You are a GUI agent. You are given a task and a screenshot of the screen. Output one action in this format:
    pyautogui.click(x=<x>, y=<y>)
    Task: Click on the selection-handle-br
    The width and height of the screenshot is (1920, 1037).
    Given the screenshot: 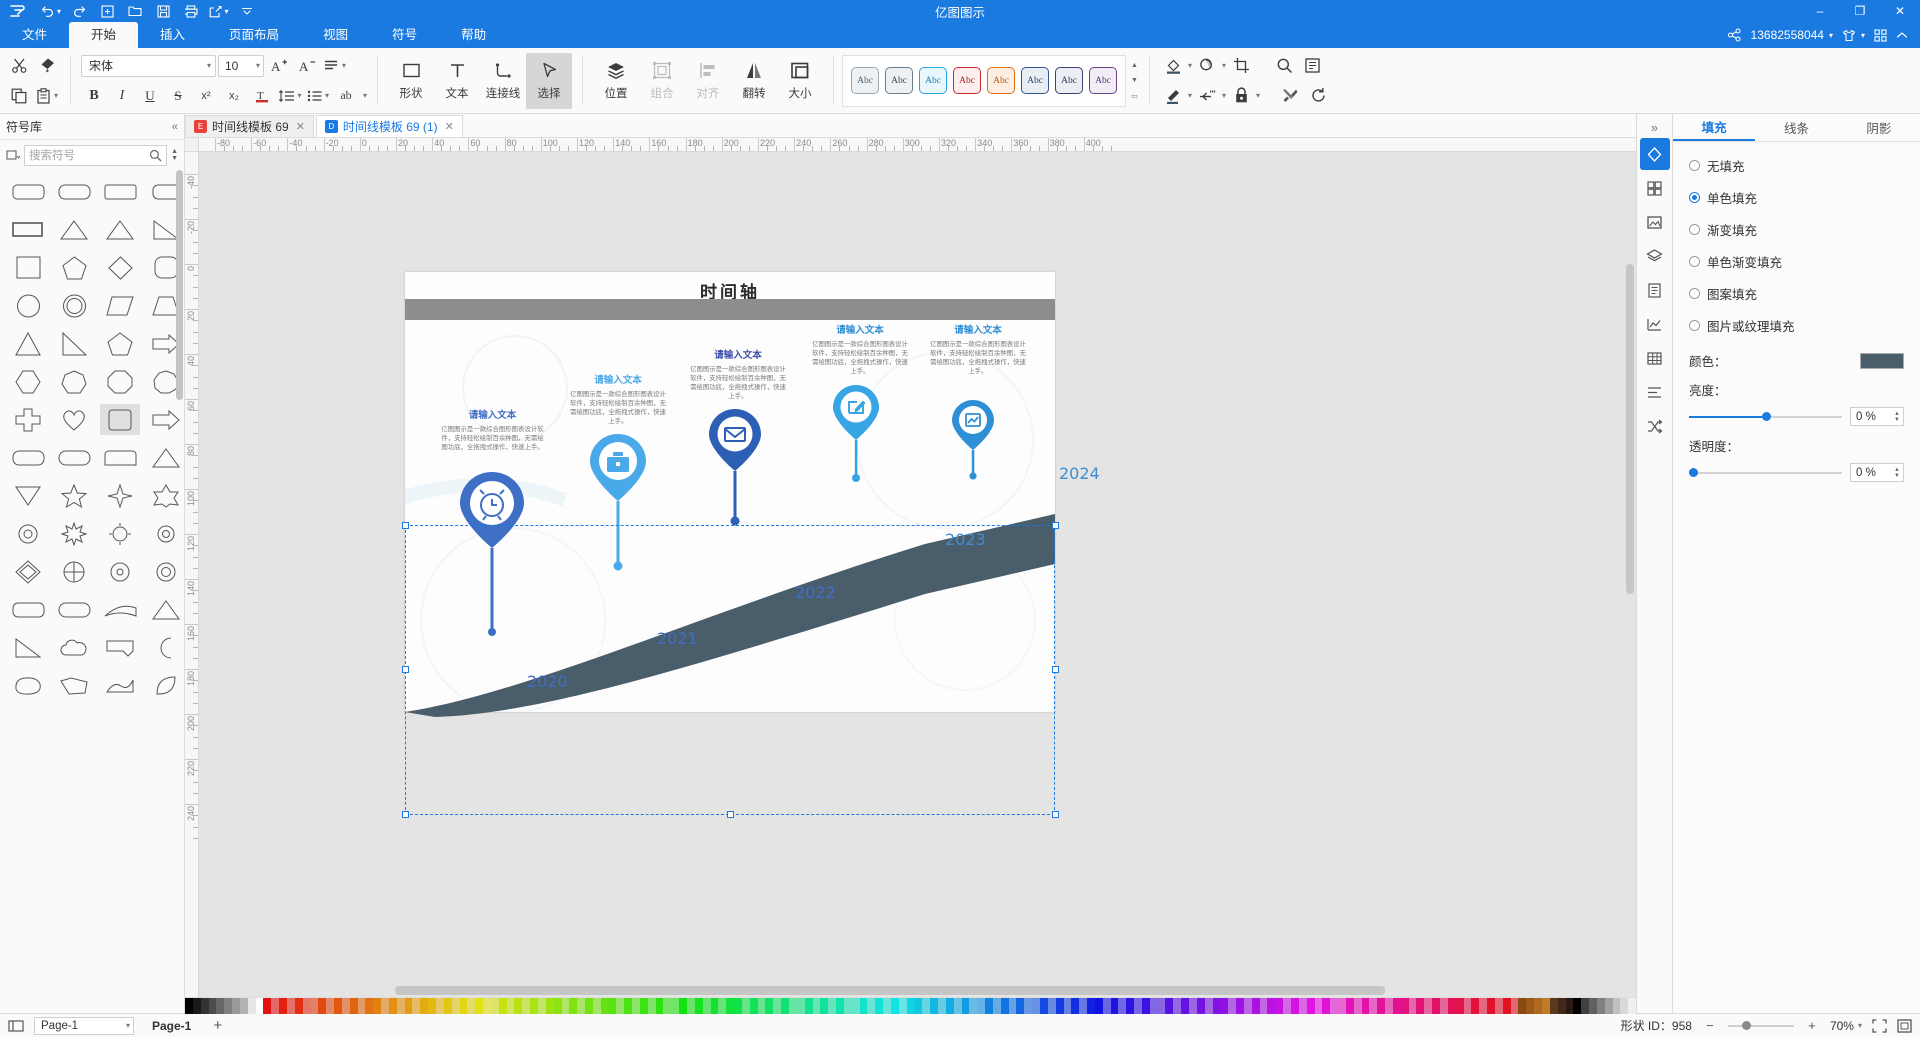 What is the action you would take?
    pyautogui.click(x=1055, y=814)
    